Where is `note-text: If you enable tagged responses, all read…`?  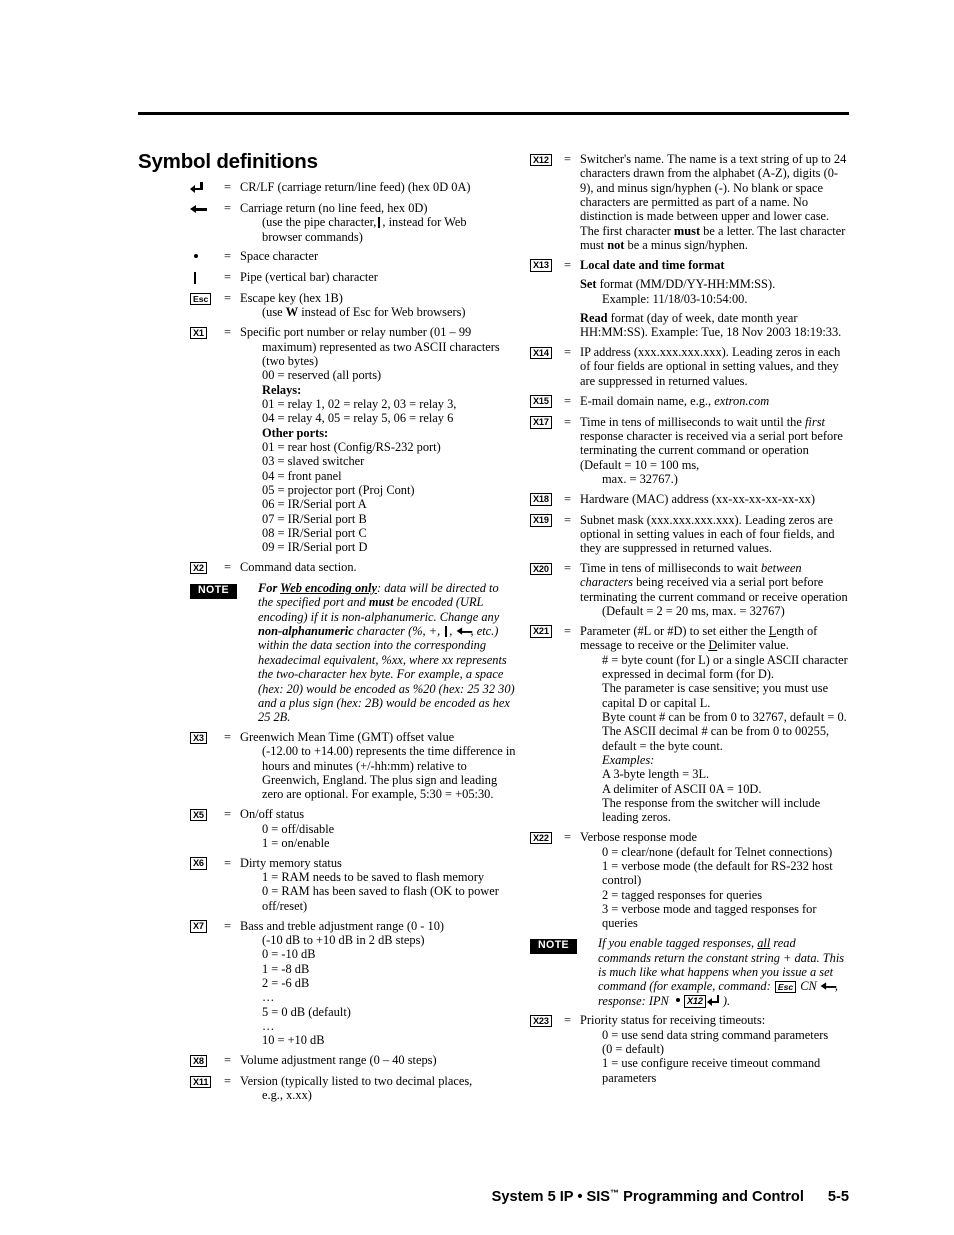 note-text: If you enable tagged responses, all read… is located at coordinates (721, 972).